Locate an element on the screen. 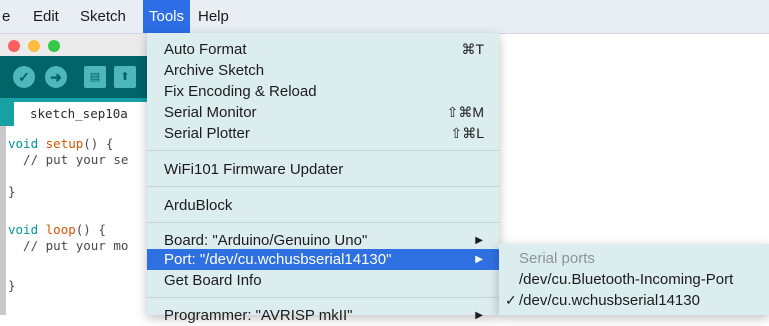  port-item-wchusbserial: ✓ /dev/cu.wchusbserial14130 is located at coordinates (634, 300).